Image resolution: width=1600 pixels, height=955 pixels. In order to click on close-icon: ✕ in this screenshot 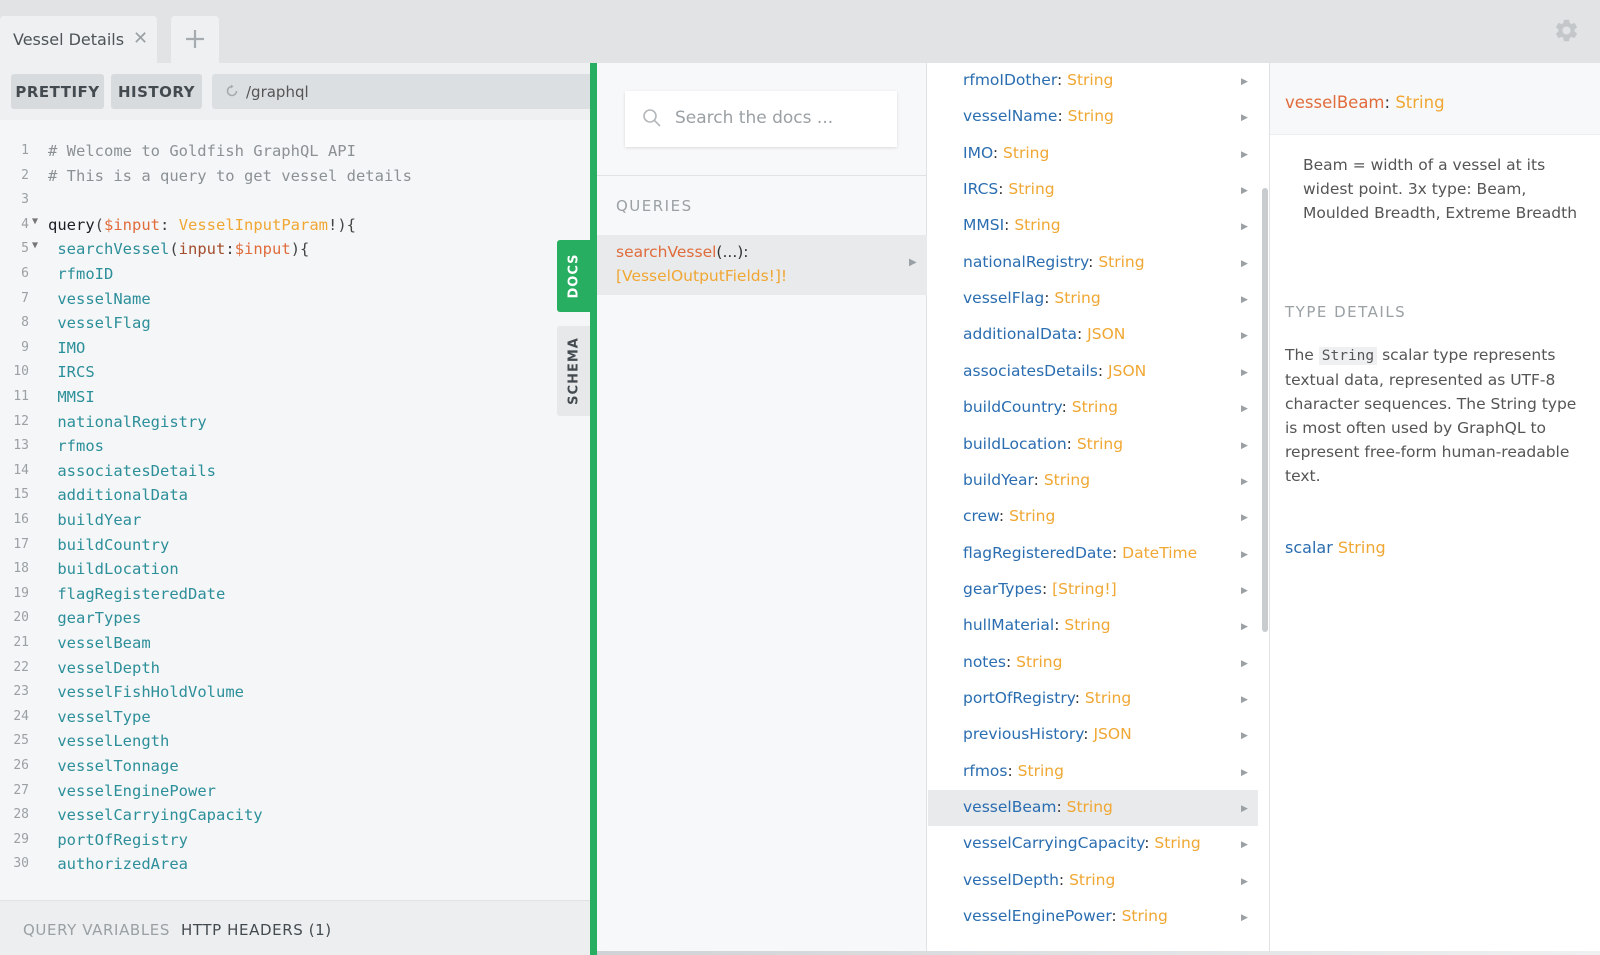, I will do `click(140, 38)`.